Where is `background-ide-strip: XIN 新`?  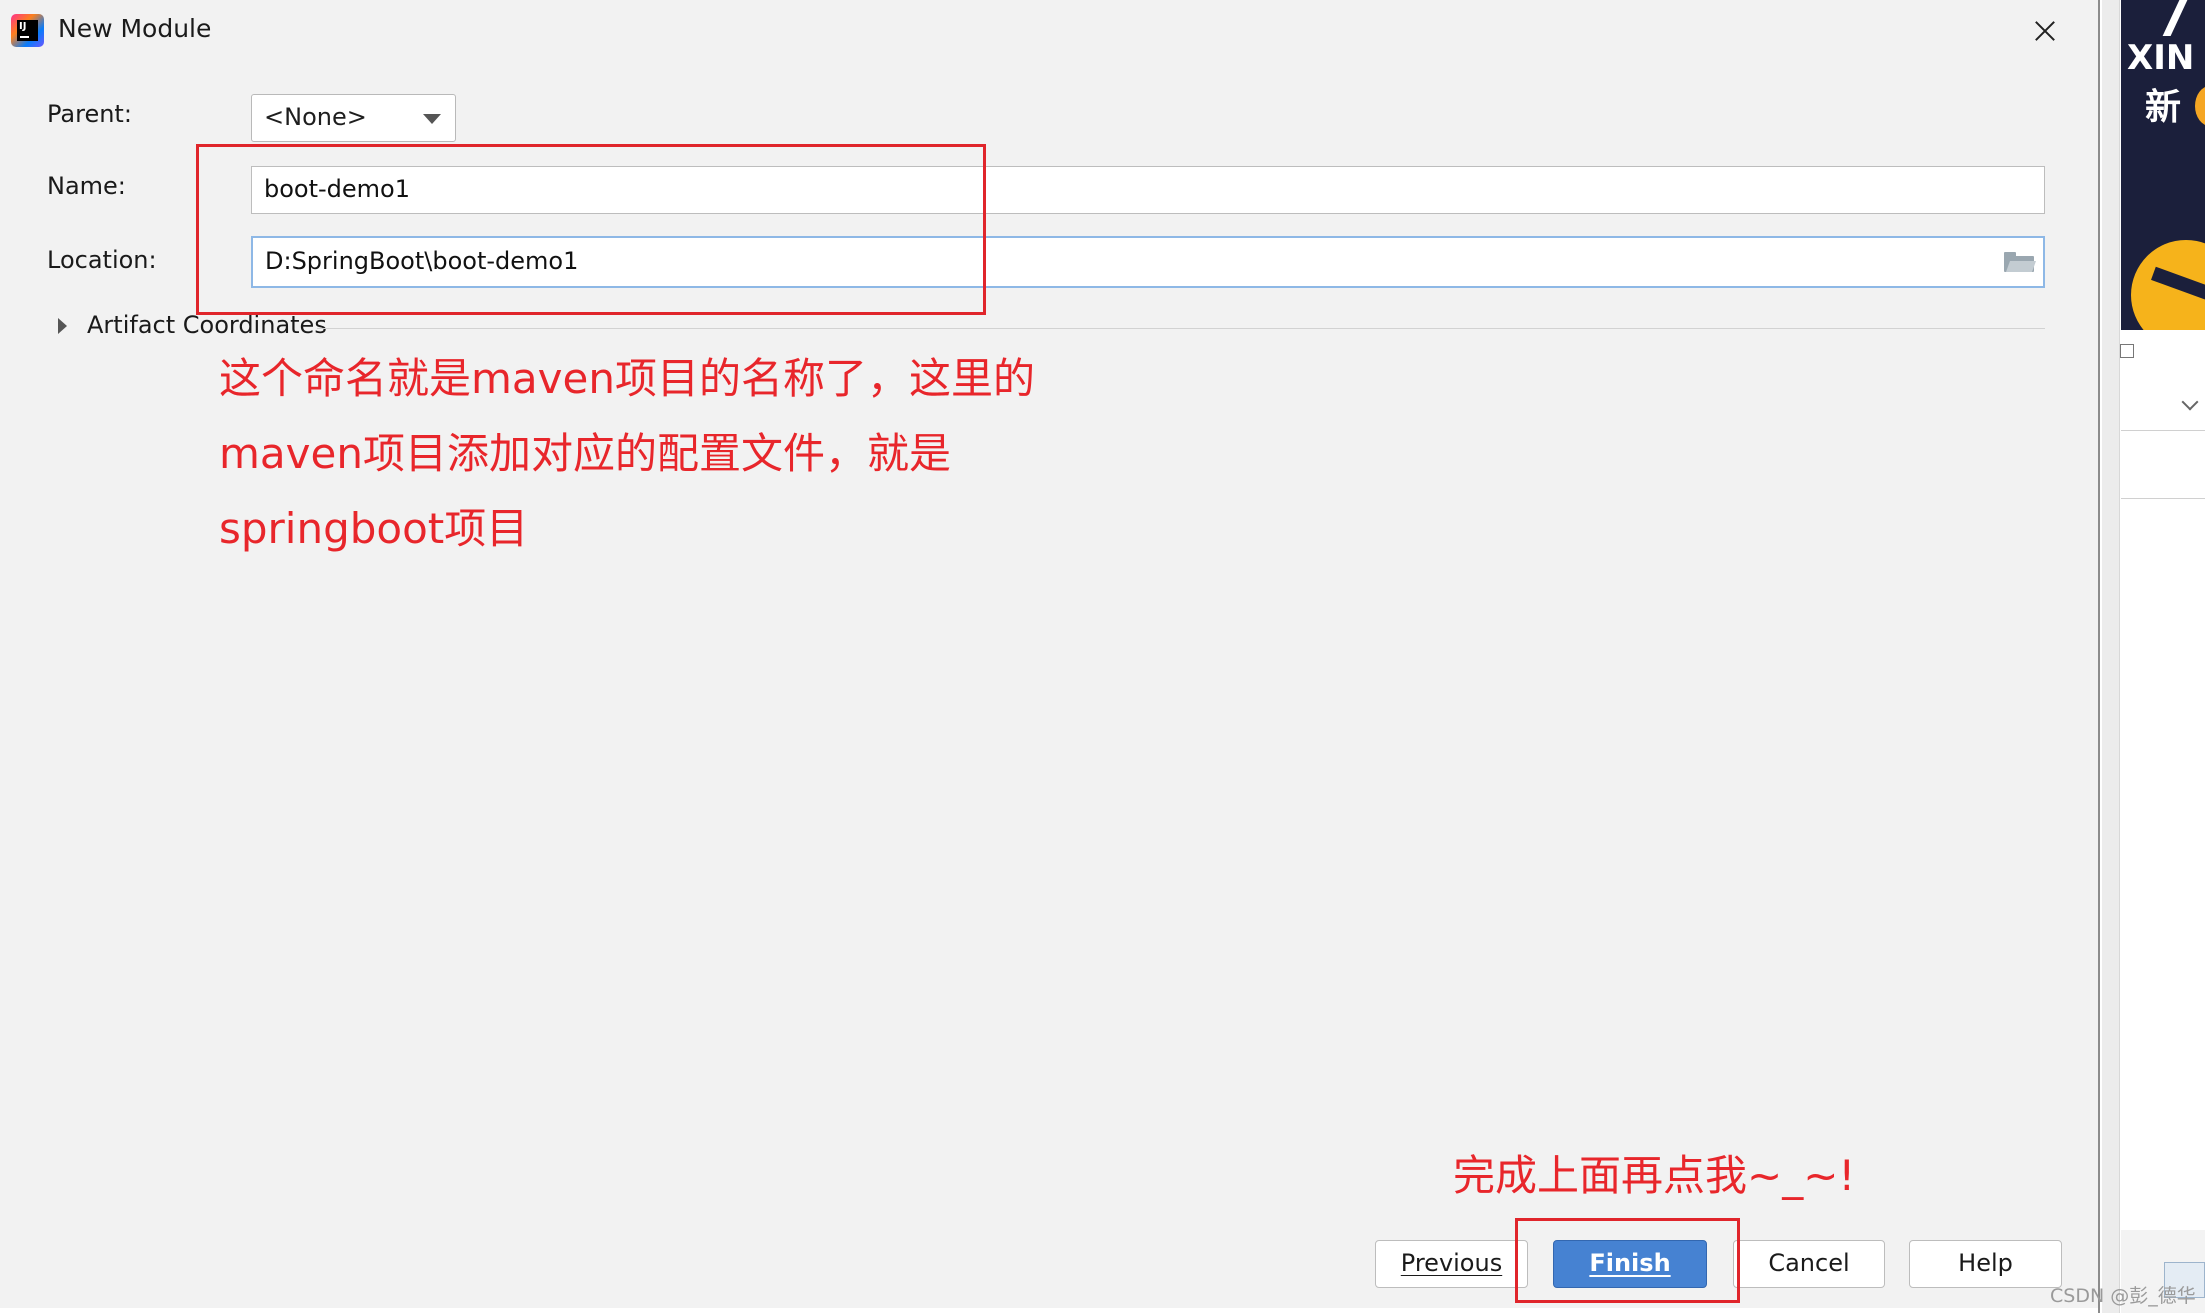
background-ide-strip: XIN 新 is located at coordinates (2153, 656).